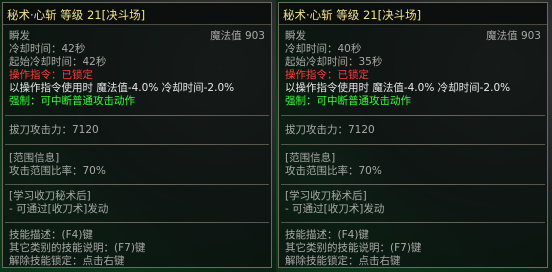 The height and width of the screenshot is (272, 552). Describe the element at coordinates (334, 62) in the screenshot. I see `startup-cooldown: 起始冷却时间：35秒` at that location.